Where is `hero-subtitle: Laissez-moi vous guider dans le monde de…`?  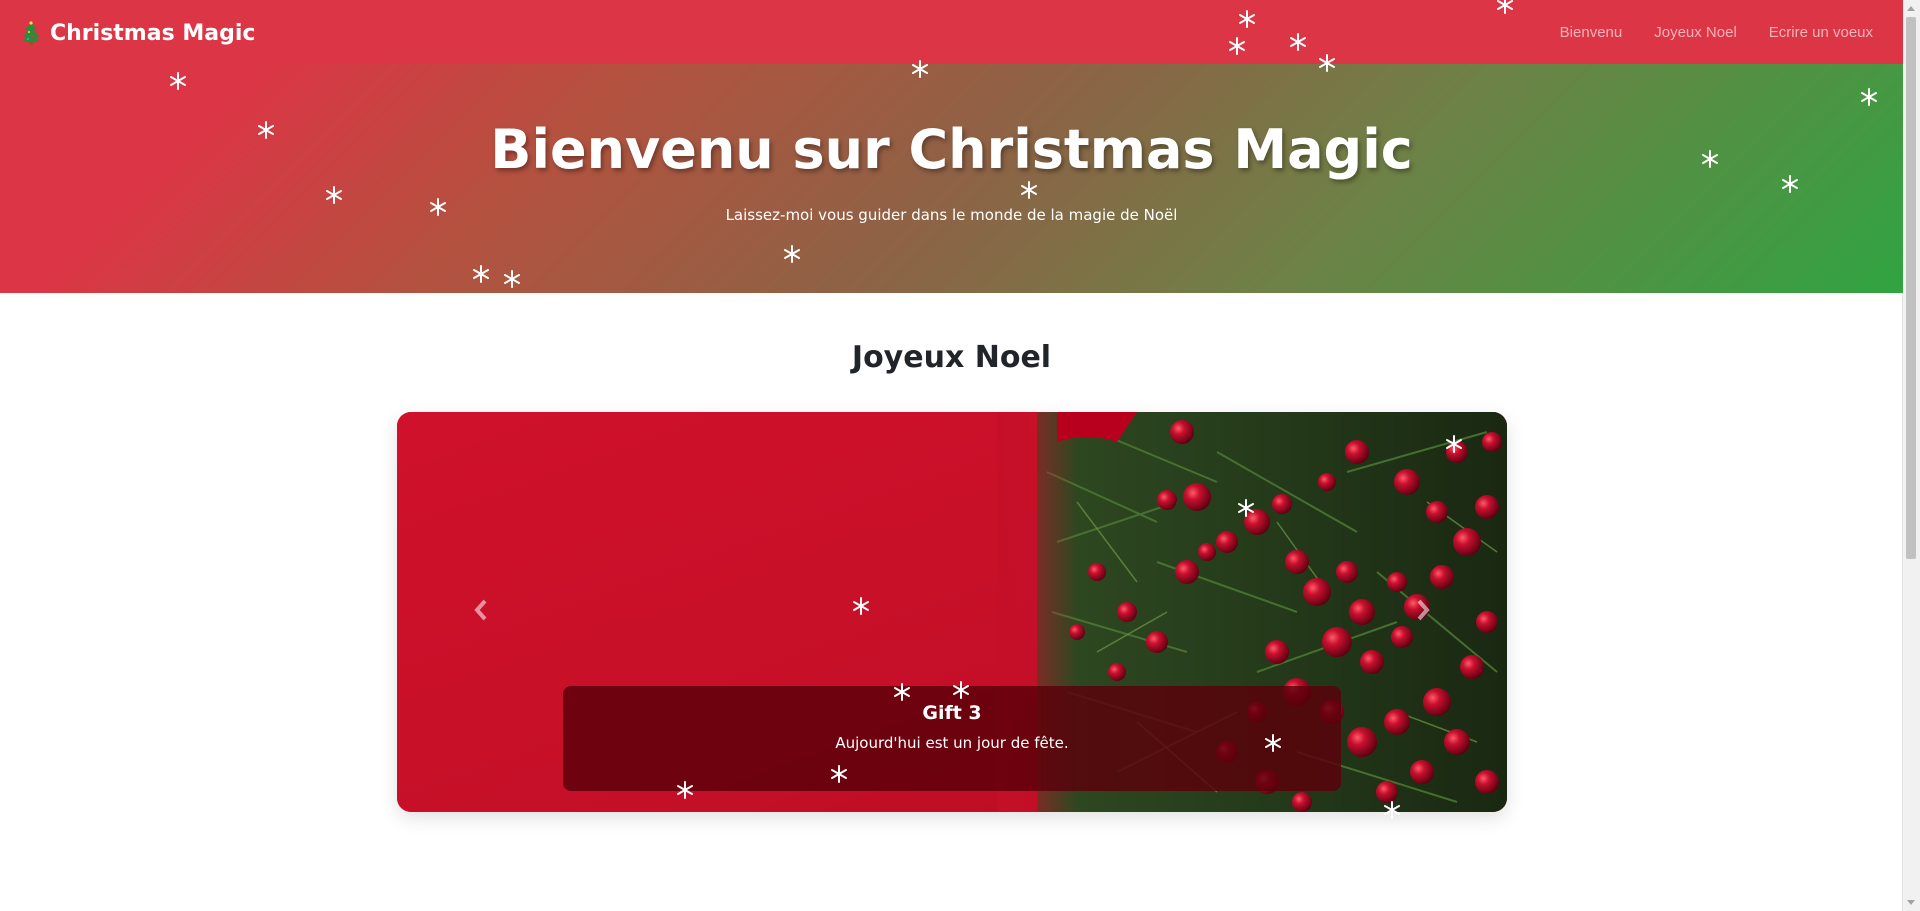 hero-subtitle: Laissez-moi vous guider dans le monde de… is located at coordinates (951, 215).